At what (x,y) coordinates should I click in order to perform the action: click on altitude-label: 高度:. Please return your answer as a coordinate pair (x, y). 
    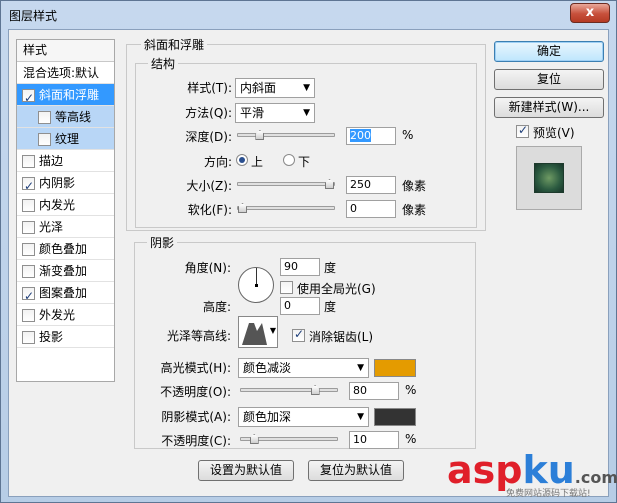
    Looking at the image, I should click on (216, 307).